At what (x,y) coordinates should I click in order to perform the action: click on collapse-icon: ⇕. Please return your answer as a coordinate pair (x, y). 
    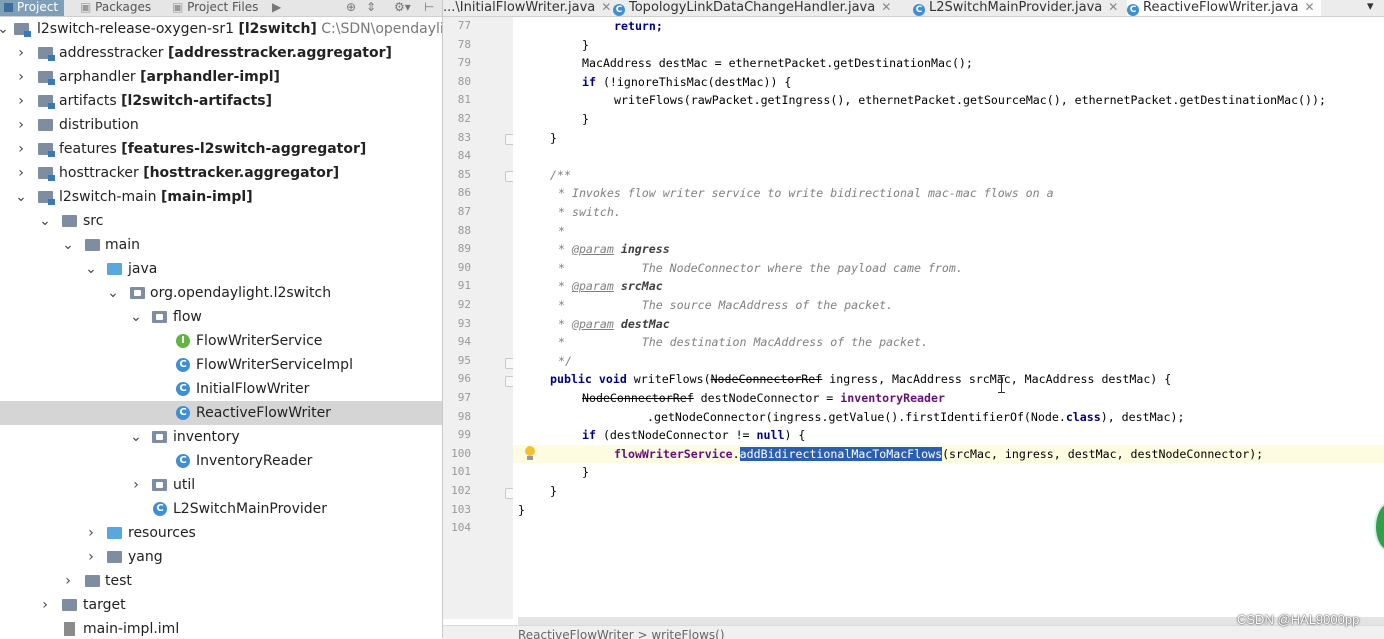
    Looking at the image, I should click on (371, 7).